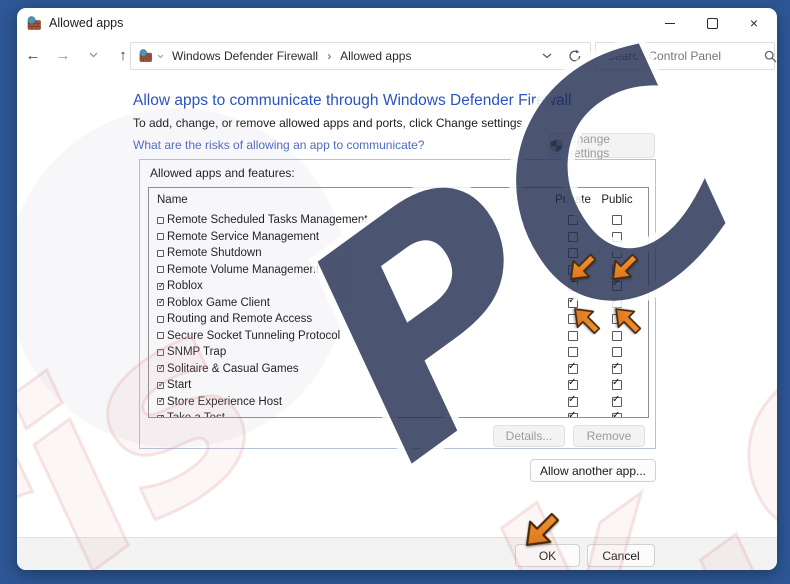  What do you see at coordinates (621, 555) in the screenshot?
I see `cancel-button: Cancel` at bounding box center [621, 555].